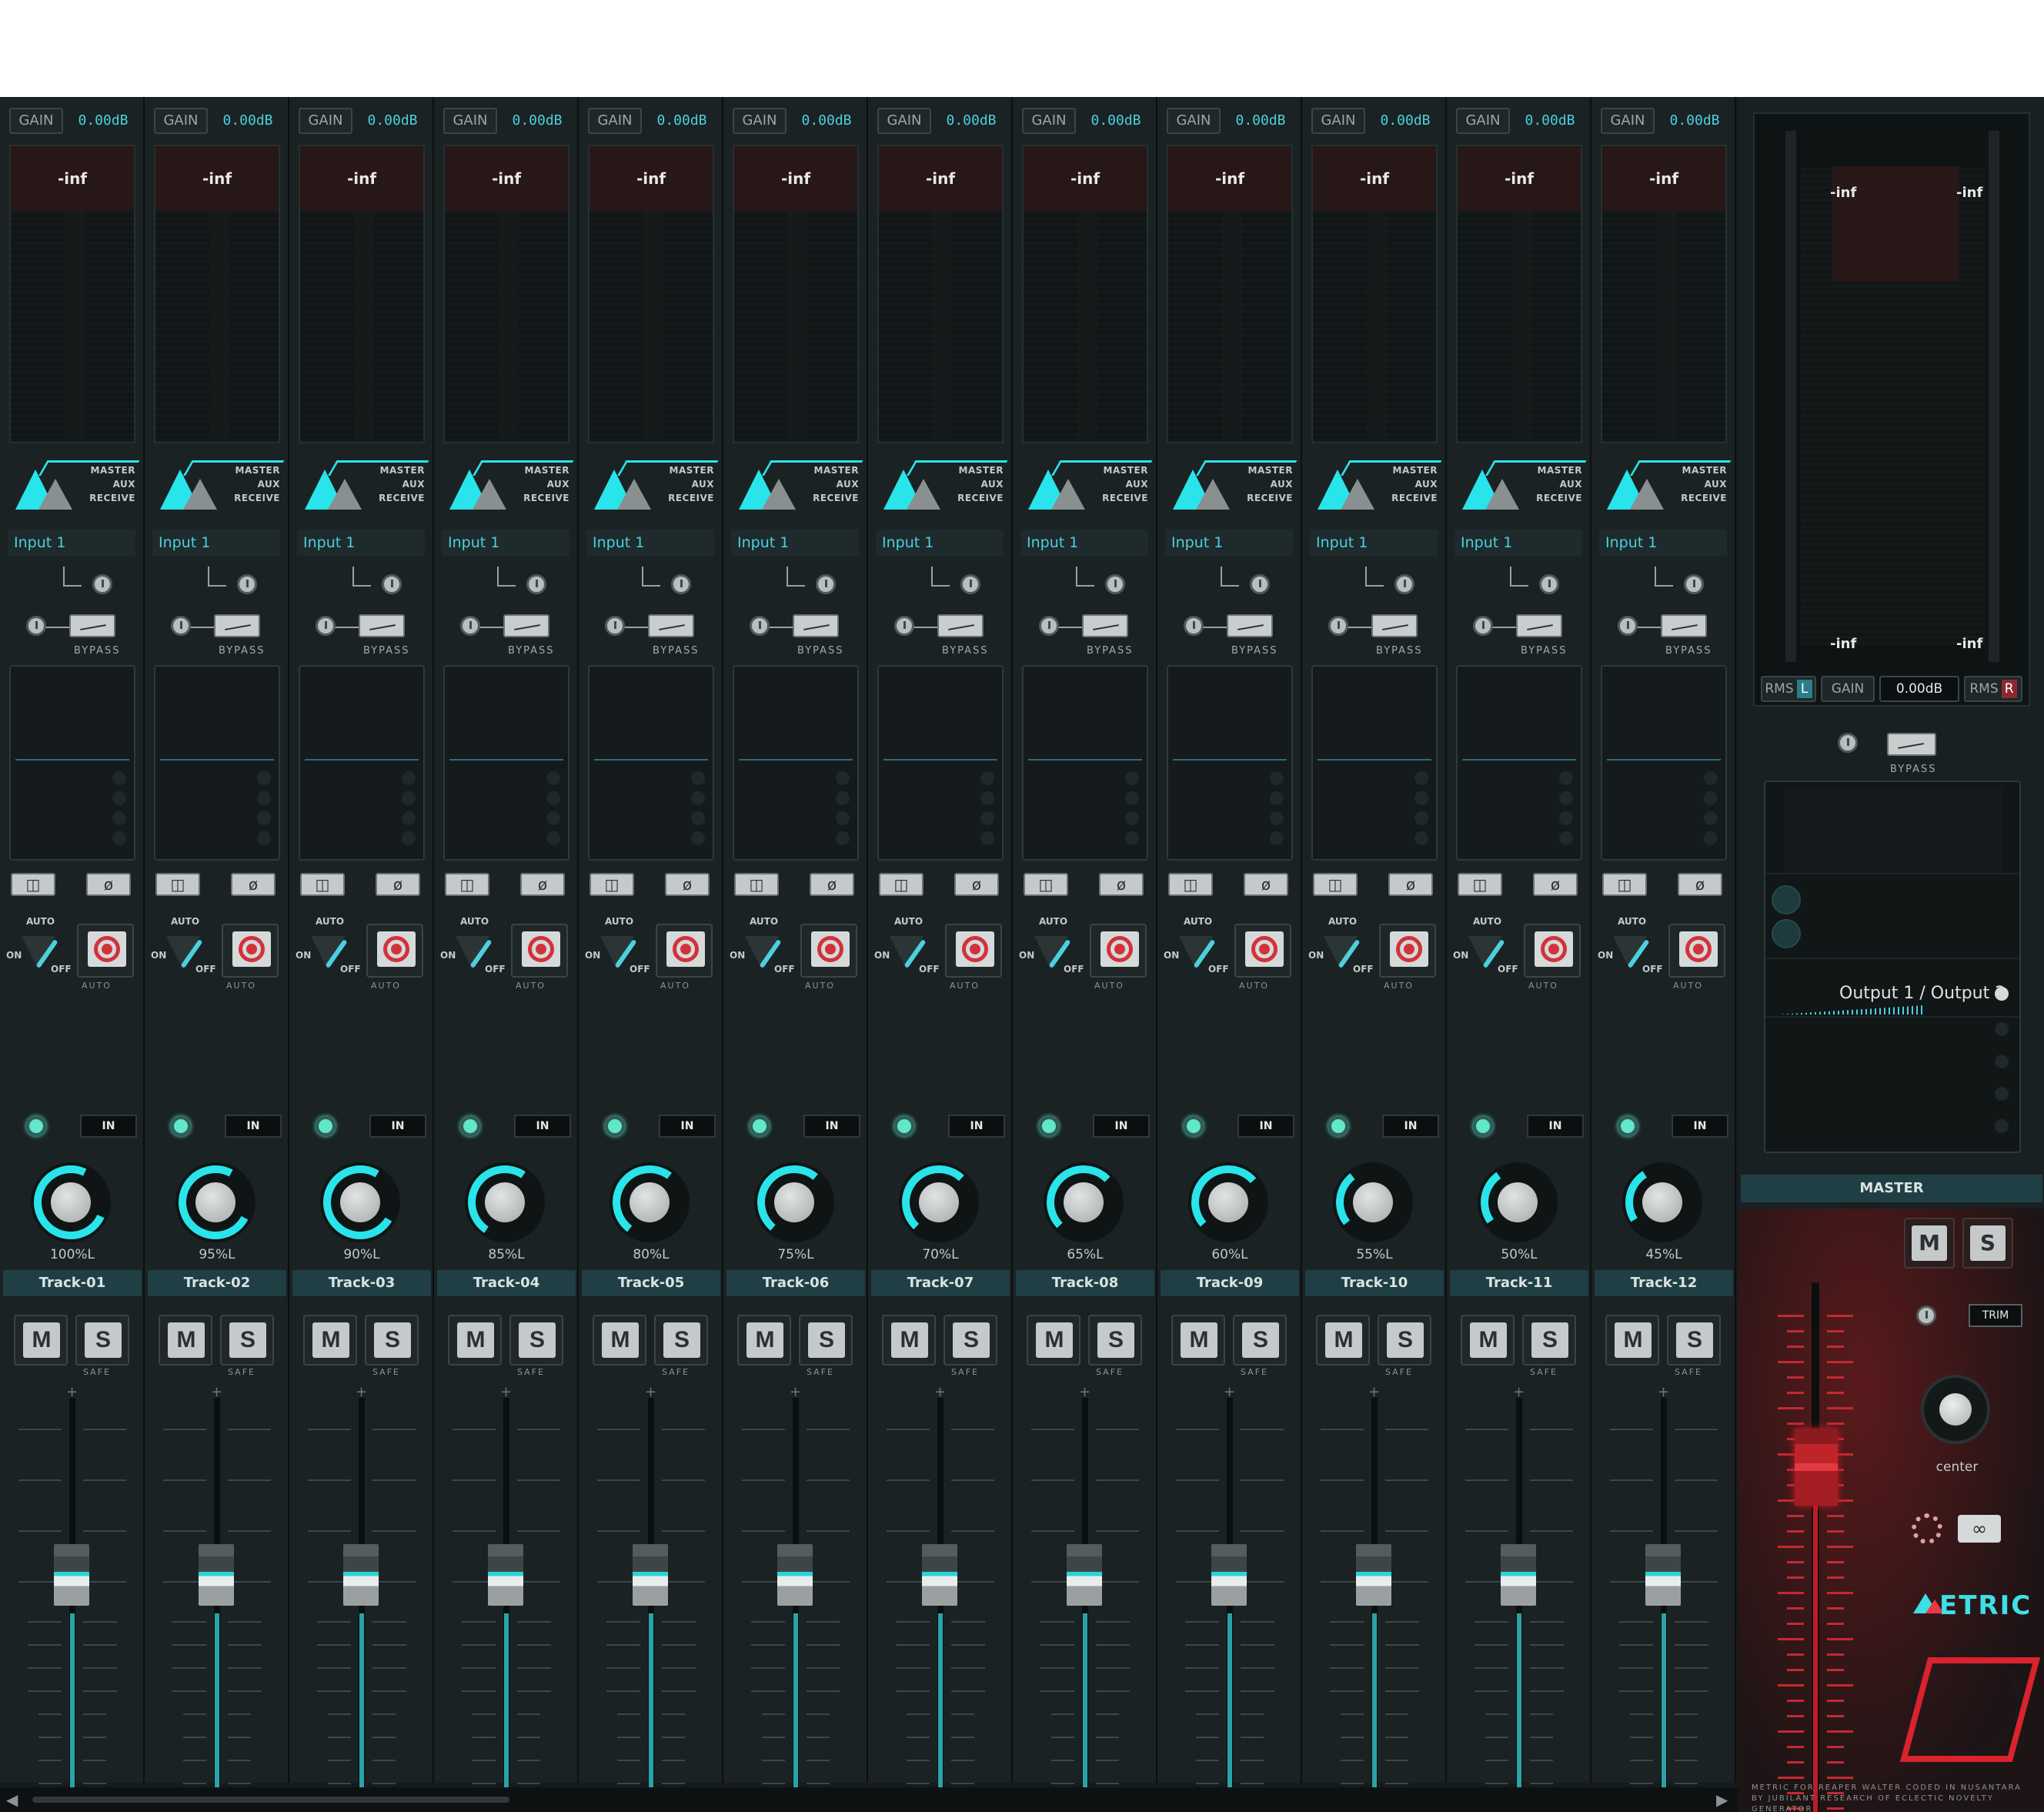 This screenshot has height=1812, width=2044. What do you see at coordinates (1848, 689) in the screenshot?
I see `master-gain-button: GAIN` at bounding box center [1848, 689].